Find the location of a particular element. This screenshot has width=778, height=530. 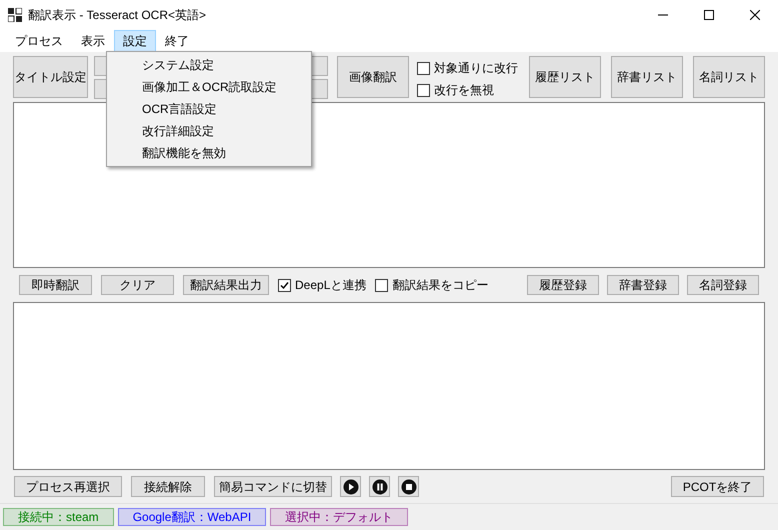

play-button is located at coordinates (350, 486).